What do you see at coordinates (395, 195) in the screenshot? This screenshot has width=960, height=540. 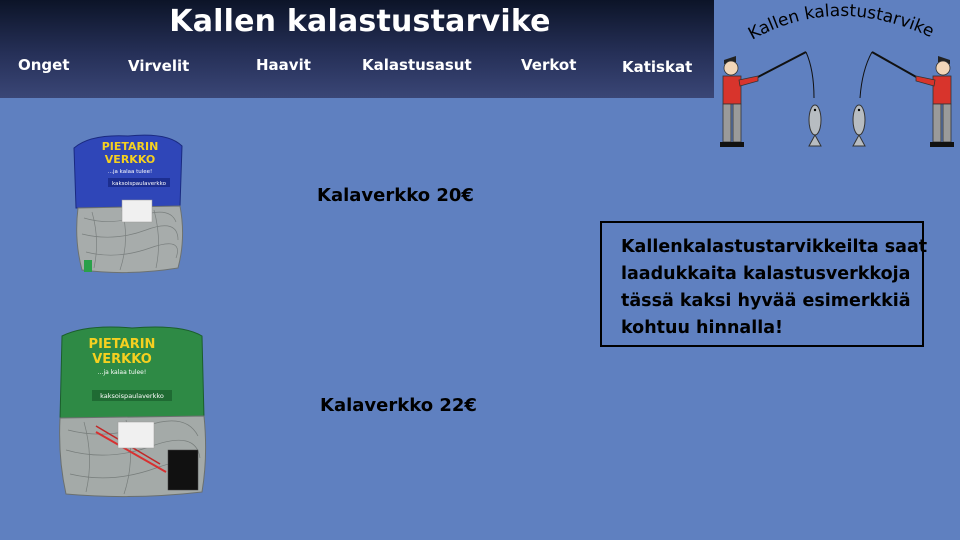 I see `product-1-label: Kalaverkko 20€` at bounding box center [395, 195].